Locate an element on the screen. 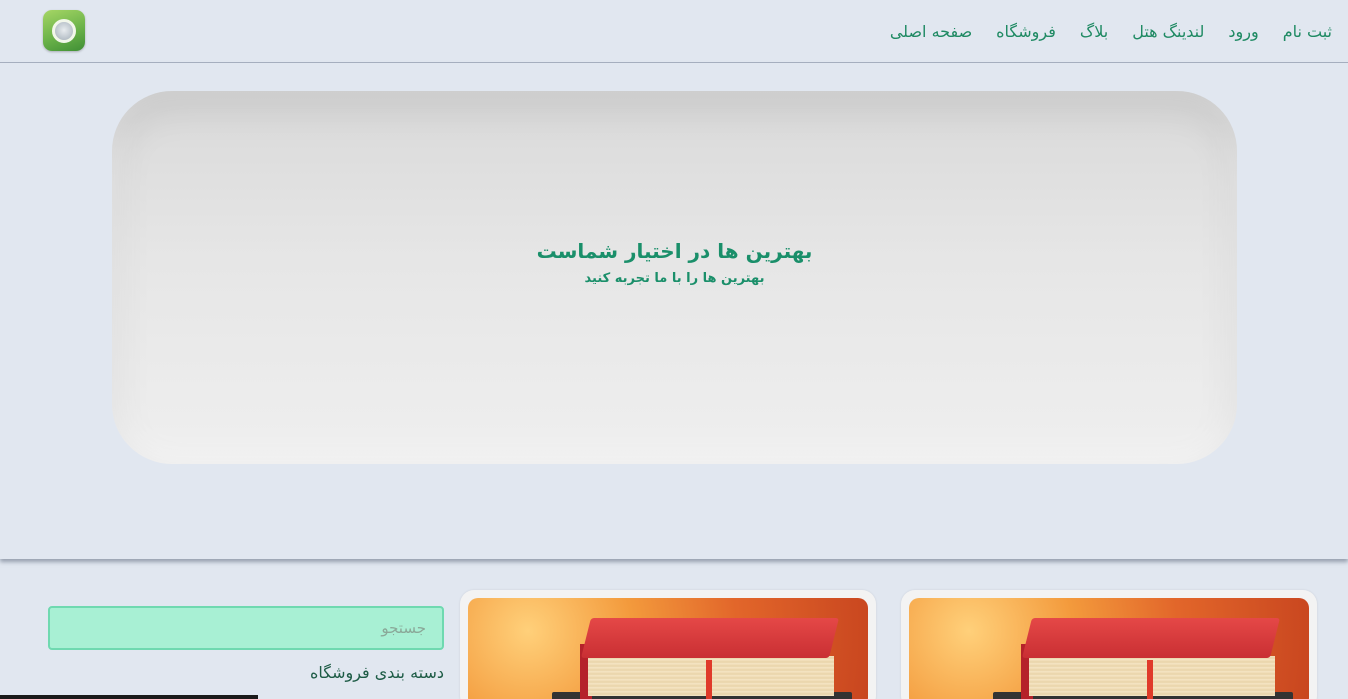  site-logo is located at coordinates (64, 30).